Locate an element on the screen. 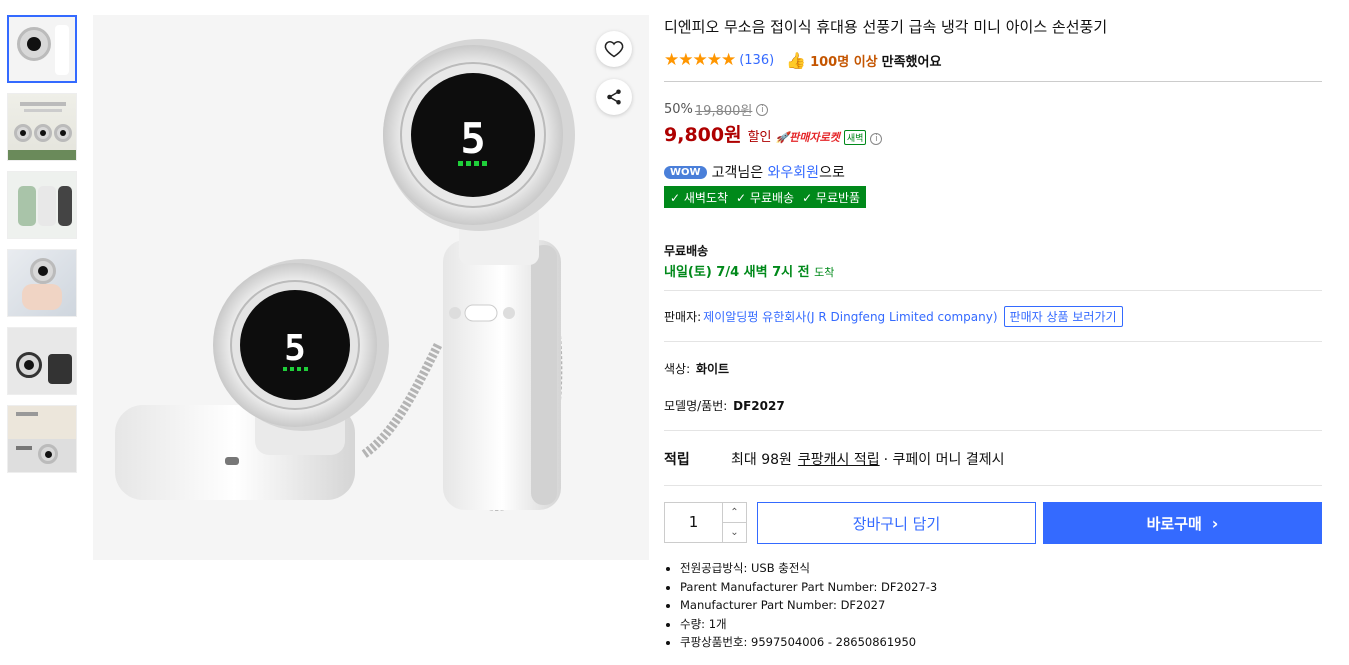  benefit-dawn-arrival: ✓ 새벽도착 is located at coordinates (699, 197).